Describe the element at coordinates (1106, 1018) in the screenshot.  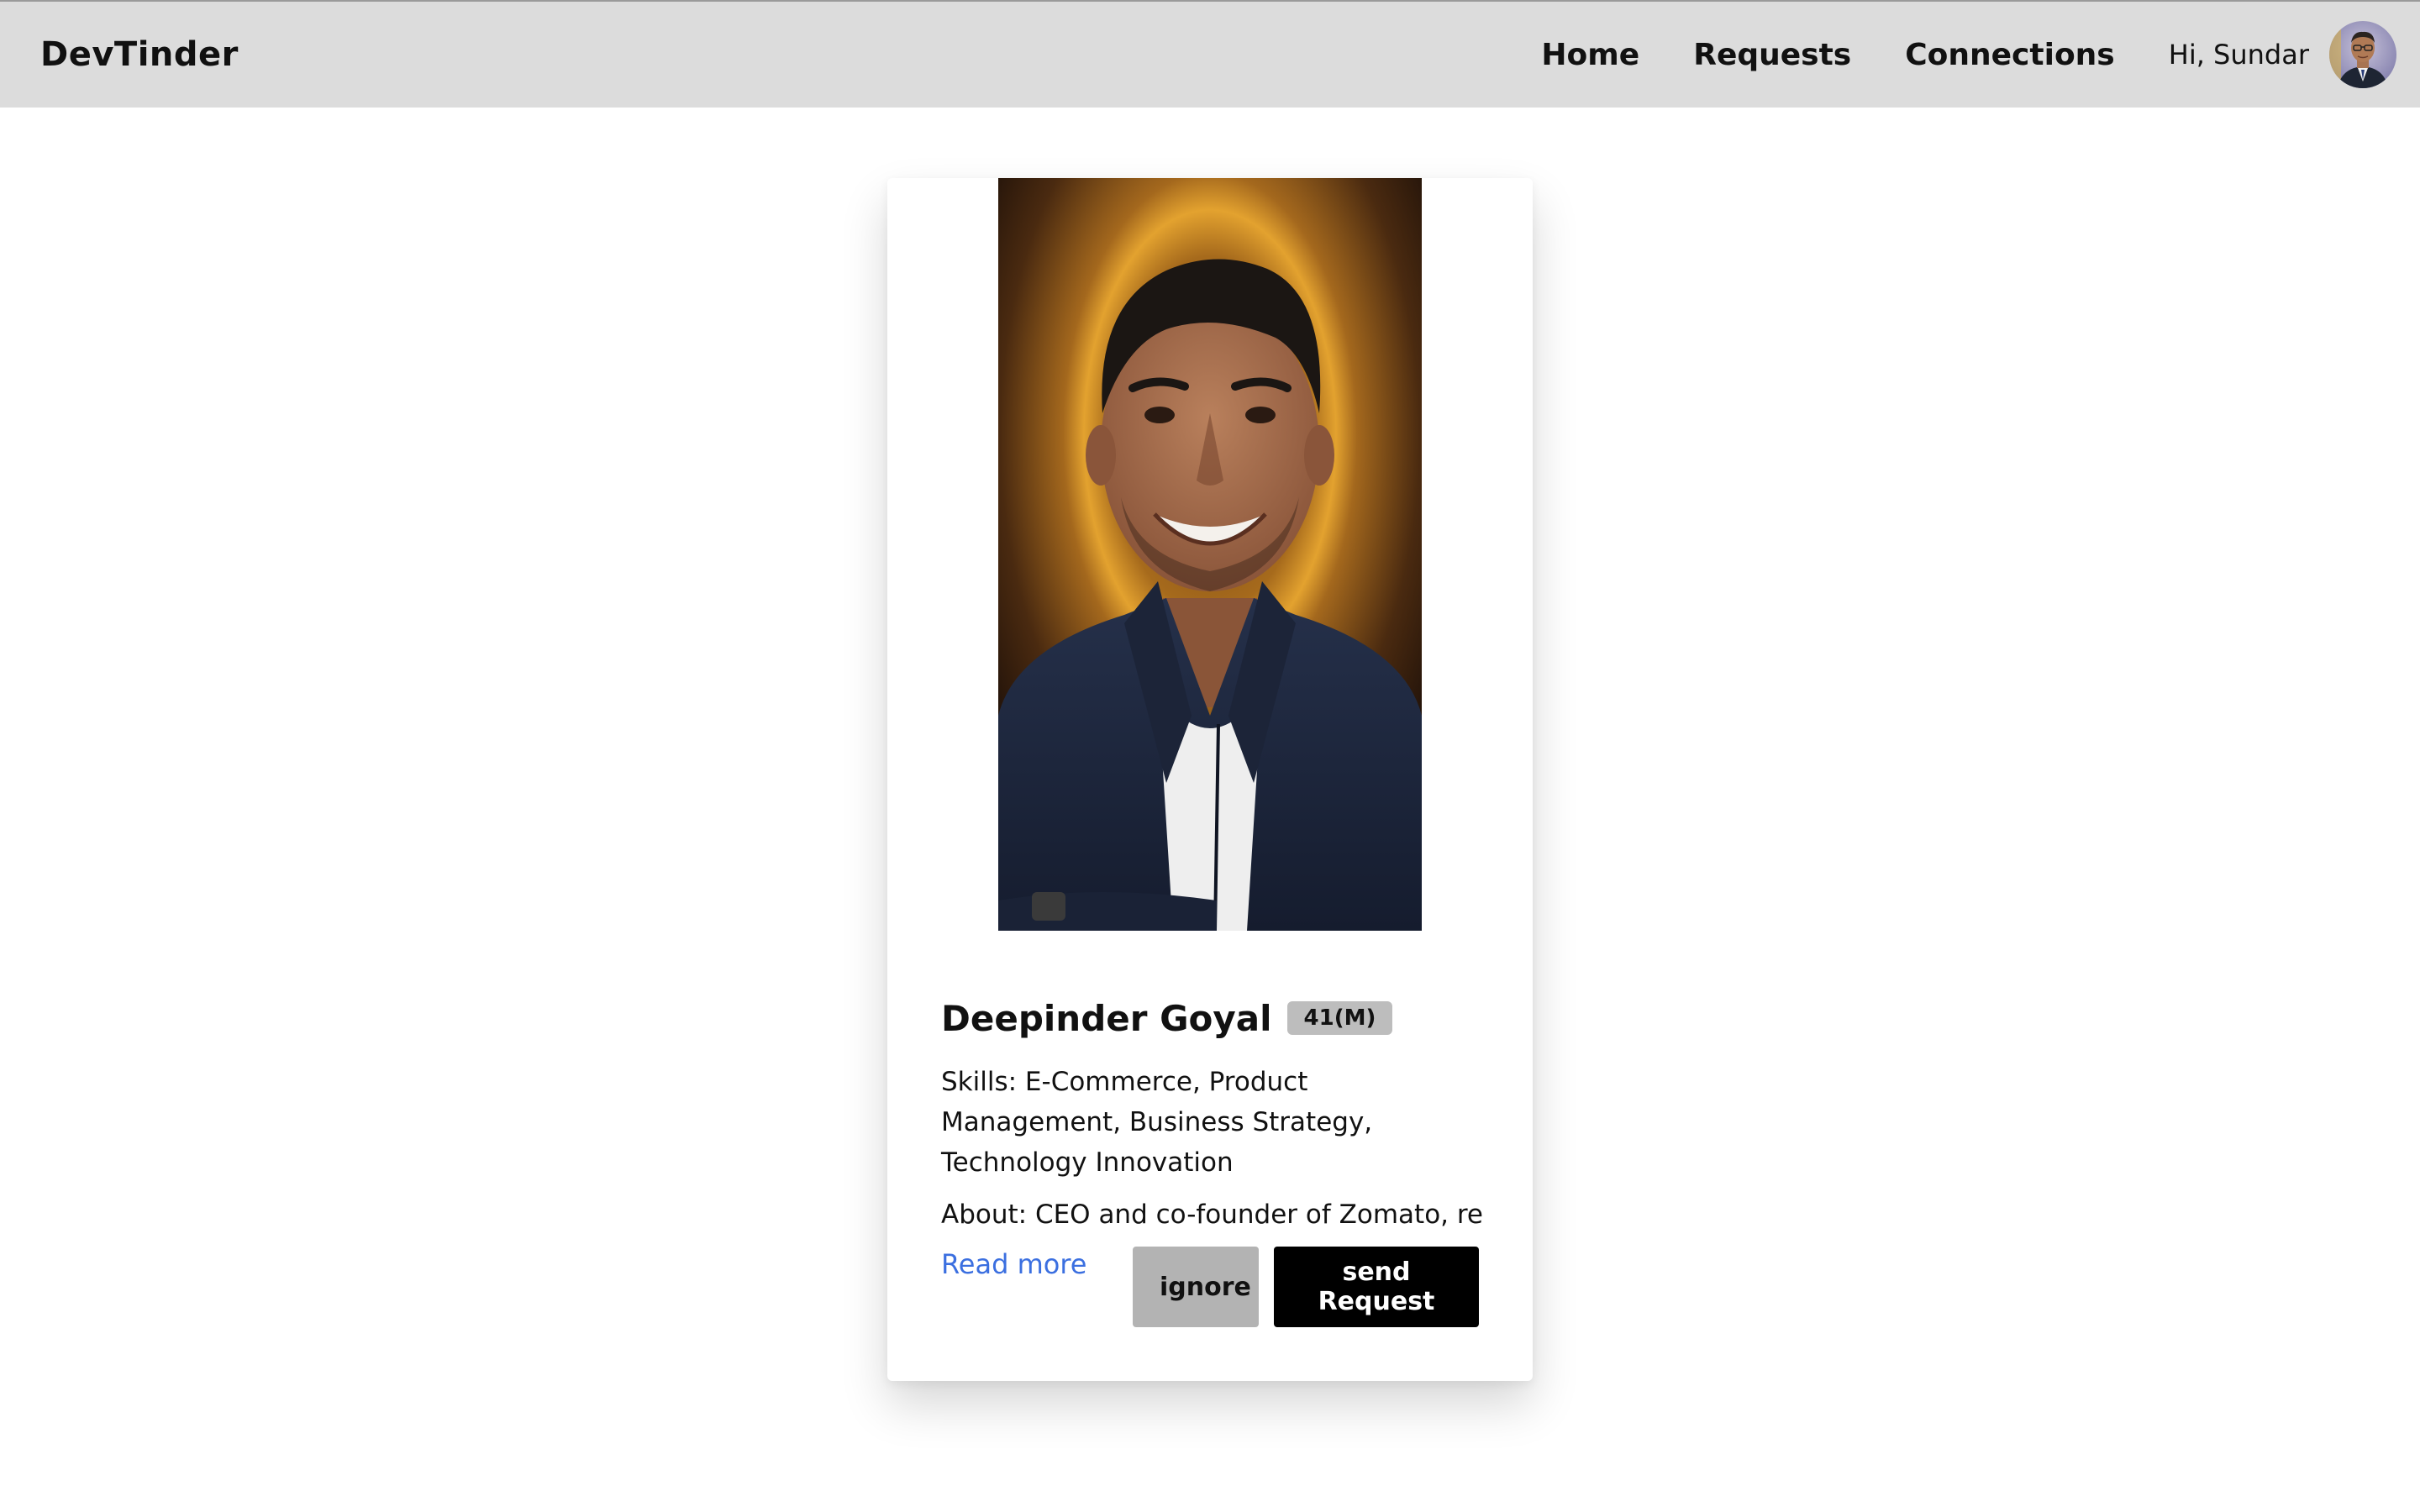
I see `profile-name: Deepinder Goyal` at that location.